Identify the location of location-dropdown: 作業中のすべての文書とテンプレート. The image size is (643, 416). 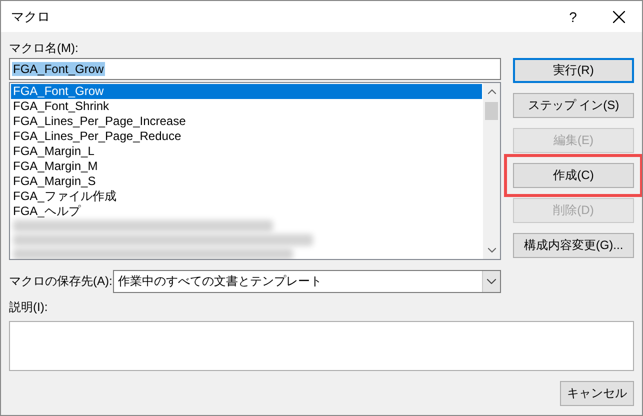
(307, 281).